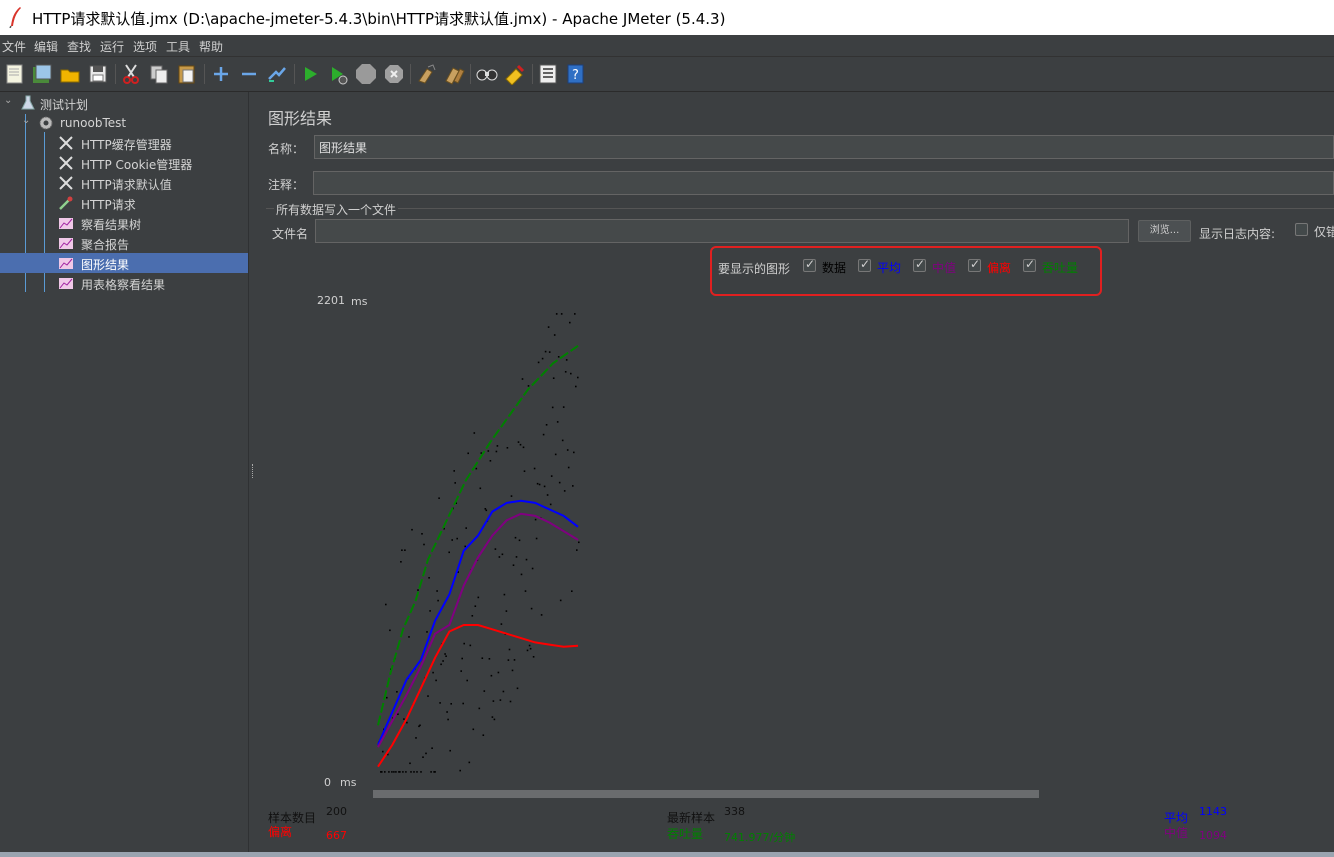 The width and height of the screenshot is (1334, 857). What do you see at coordinates (1301, 229) in the screenshot?
I see `errors-only-checkbox` at bounding box center [1301, 229].